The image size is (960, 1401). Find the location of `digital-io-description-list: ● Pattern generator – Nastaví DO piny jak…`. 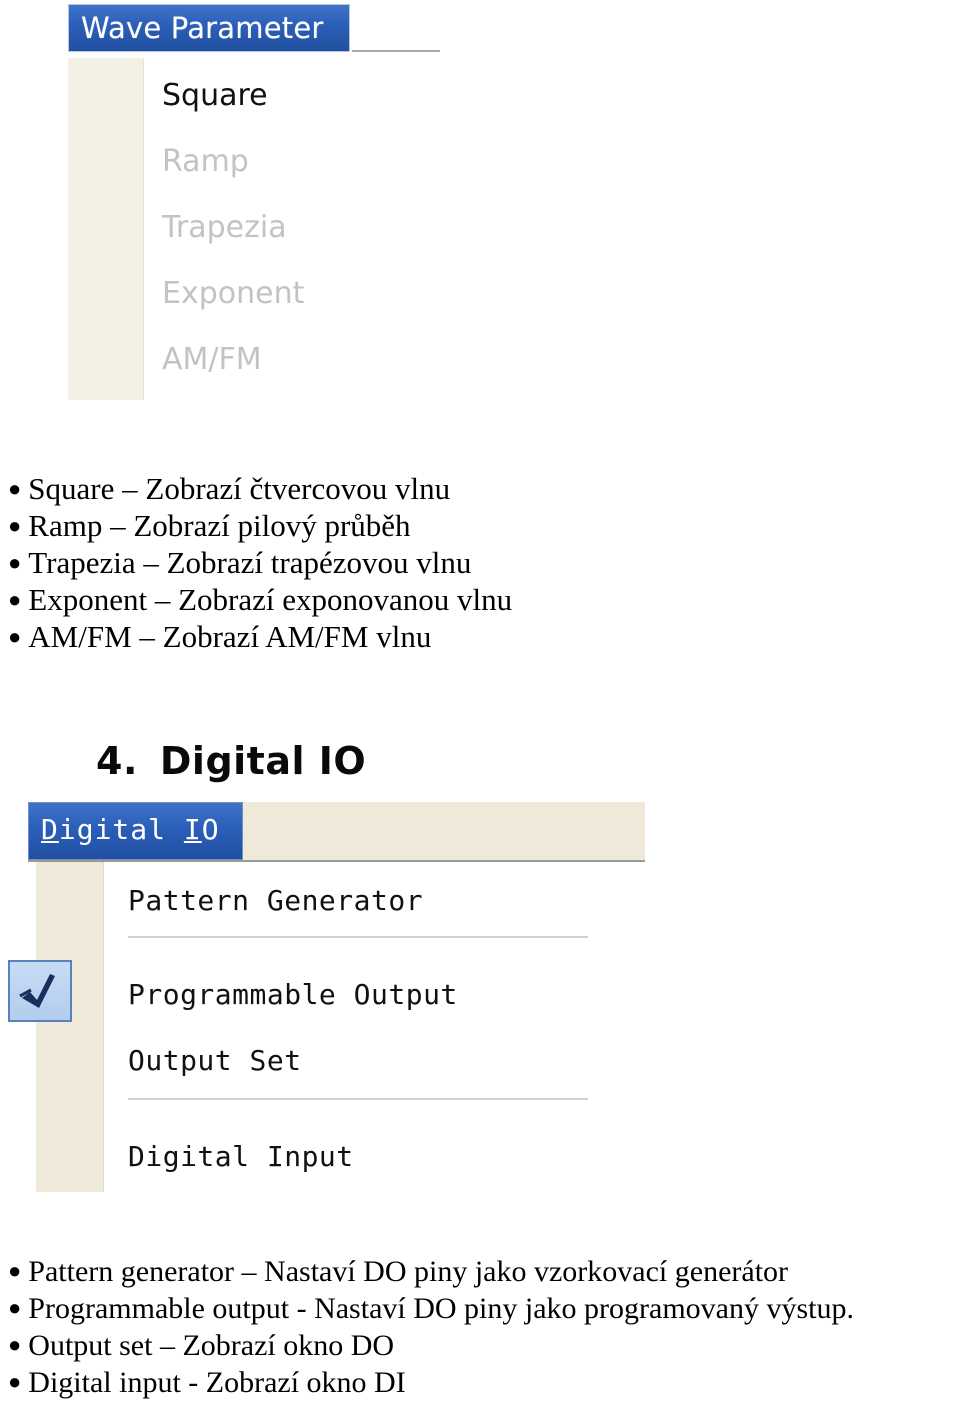

digital-io-description-list: ● Pattern generator – Nastaví DO piny jak… is located at coordinates (484, 1327).